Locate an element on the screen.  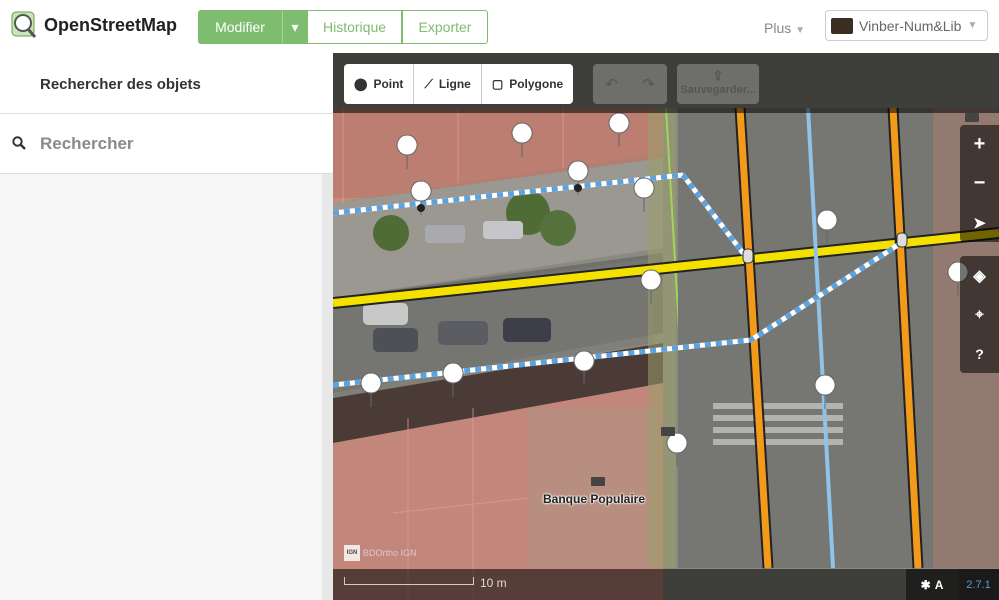
map-data-button: ⌖ is located at coordinates (979, 314).